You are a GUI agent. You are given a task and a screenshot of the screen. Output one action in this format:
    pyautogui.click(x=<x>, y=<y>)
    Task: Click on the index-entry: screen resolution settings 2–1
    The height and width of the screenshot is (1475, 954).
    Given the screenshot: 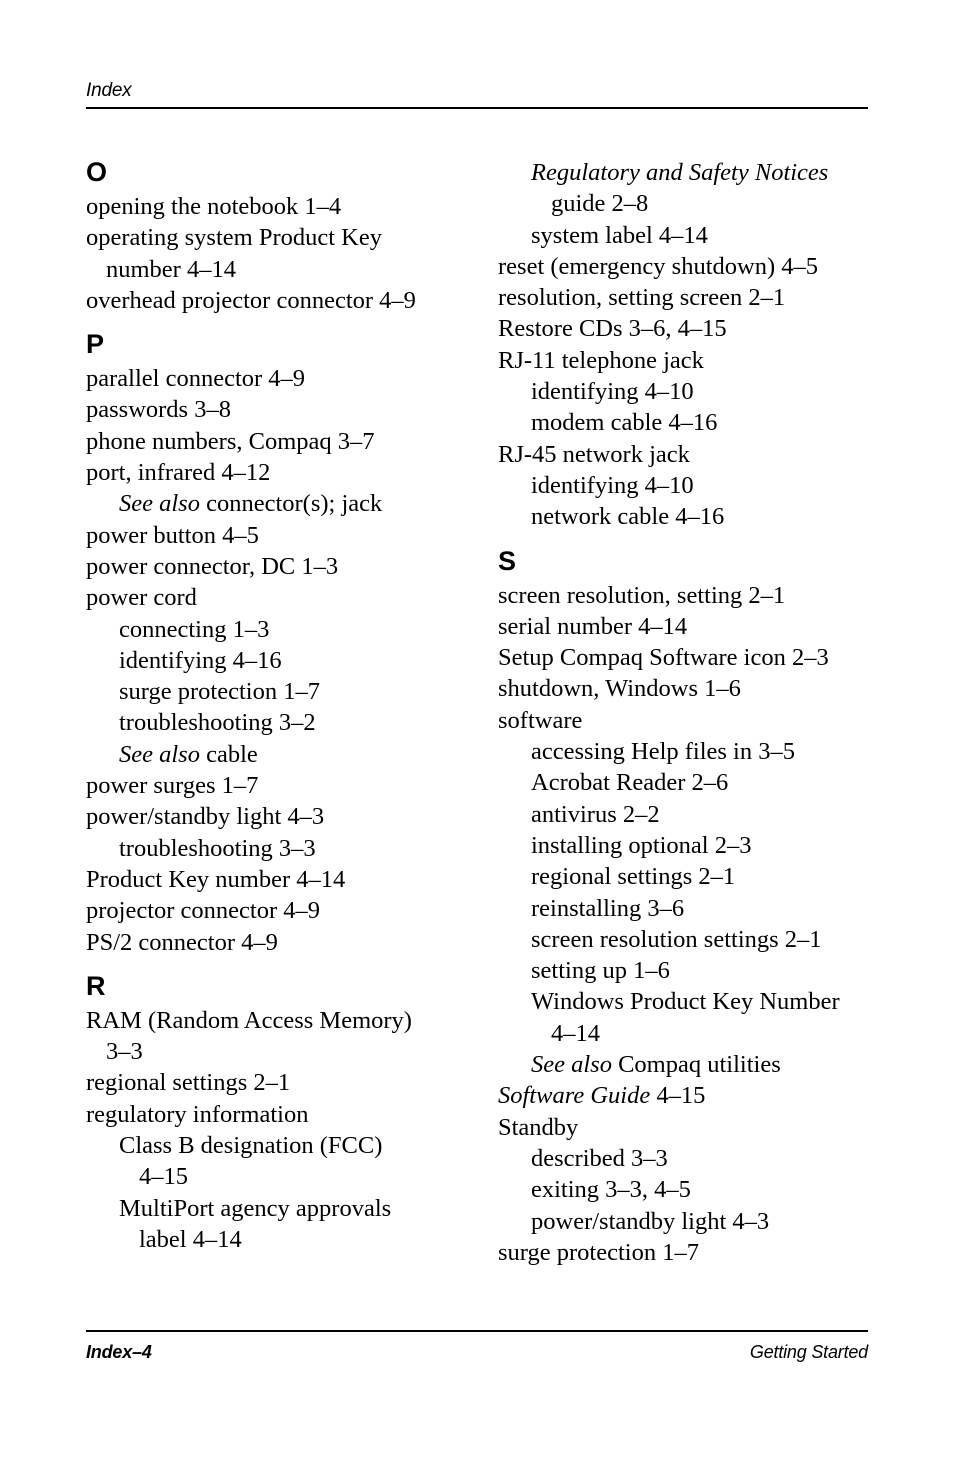 What is the action you would take?
    pyautogui.click(x=684, y=939)
    